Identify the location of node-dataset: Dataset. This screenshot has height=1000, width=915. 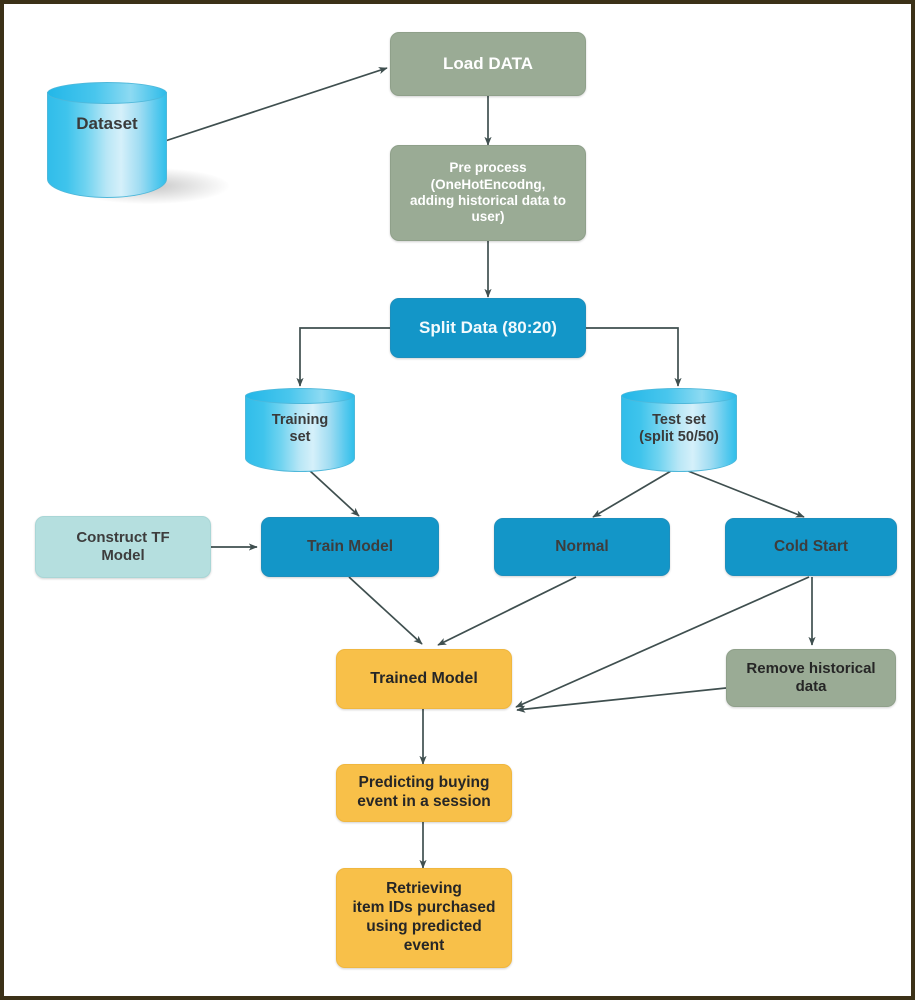
(138, 143).